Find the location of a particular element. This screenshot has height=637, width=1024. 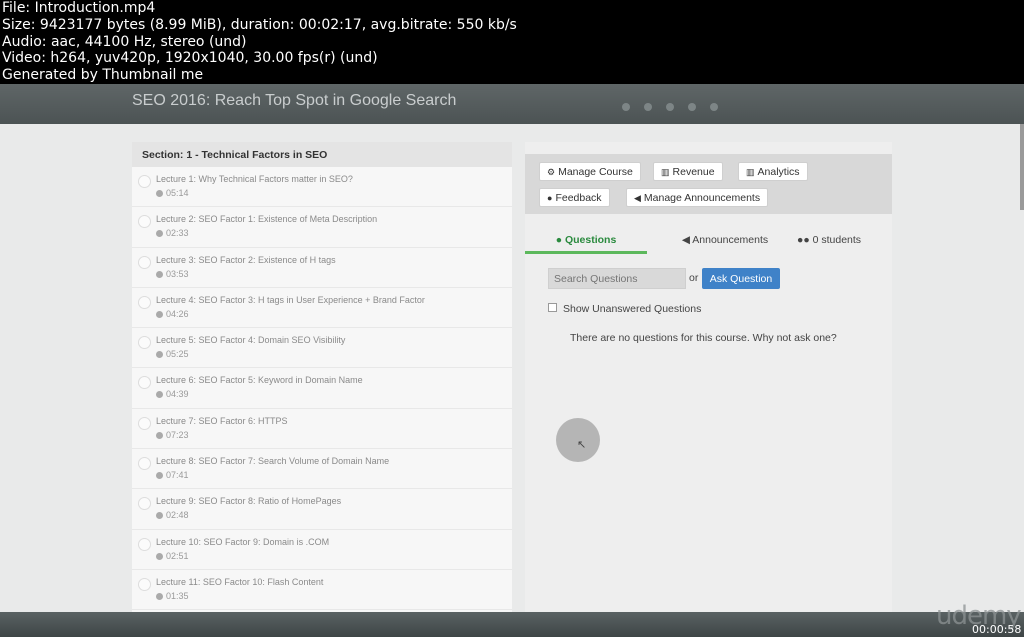

meta-generator-line: Generated by Thumbnail me is located at coordinates (103, 75).